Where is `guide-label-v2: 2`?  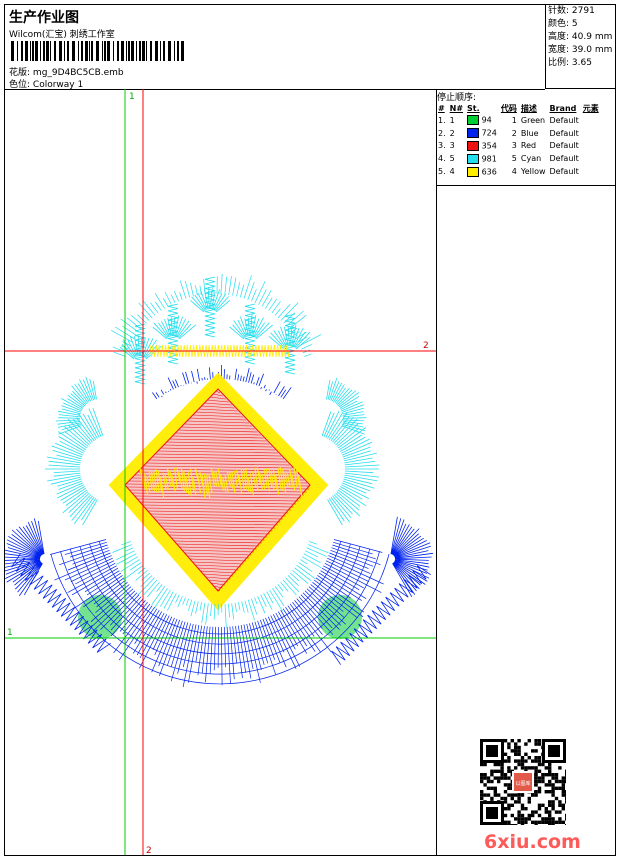
guide-label-v2: 2 is located at coordinates (149, 850).